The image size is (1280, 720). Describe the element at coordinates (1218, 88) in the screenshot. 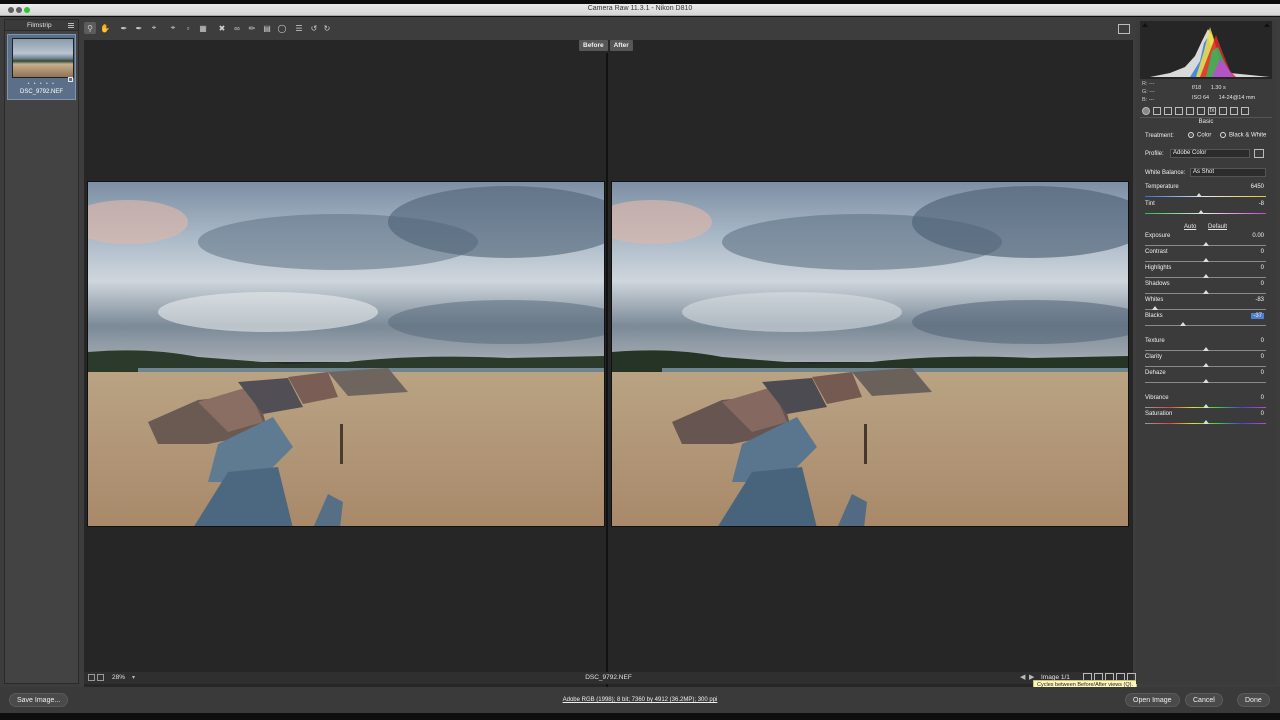

I see `exif-shutter: 1.30 s` at that location.